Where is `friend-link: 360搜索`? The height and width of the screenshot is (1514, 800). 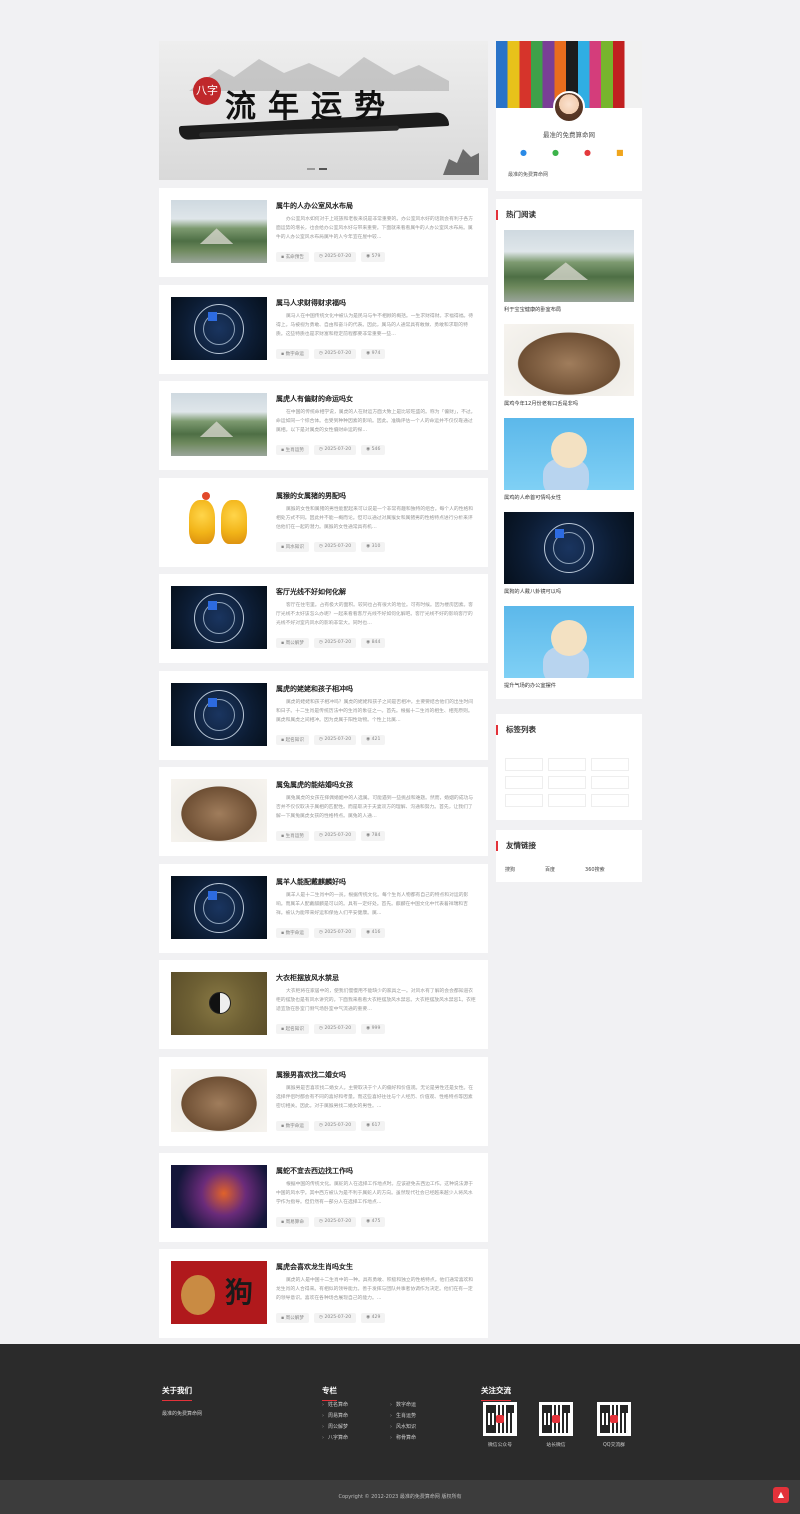 friend-link: 360搜索 is located at coordinates (595, 869).